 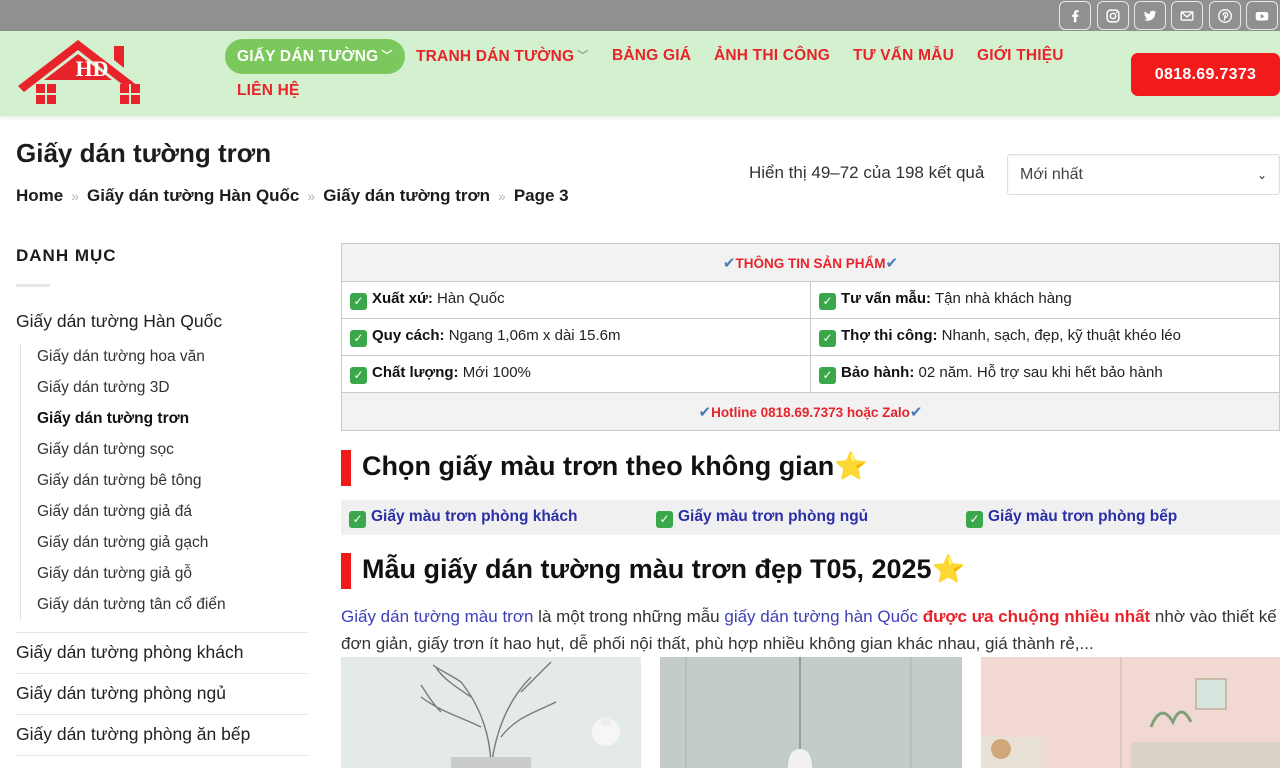 What do you see at coordinates (114, 512) in the screenshot?
I see `sidebar-subitem: Giấy dán tường giả đá` at bounding box center [114, 512].